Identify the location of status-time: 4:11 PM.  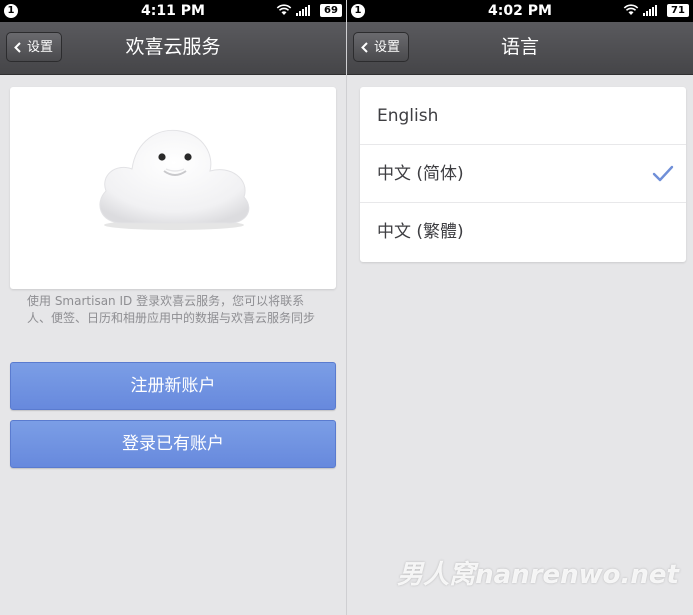
(173, 11).